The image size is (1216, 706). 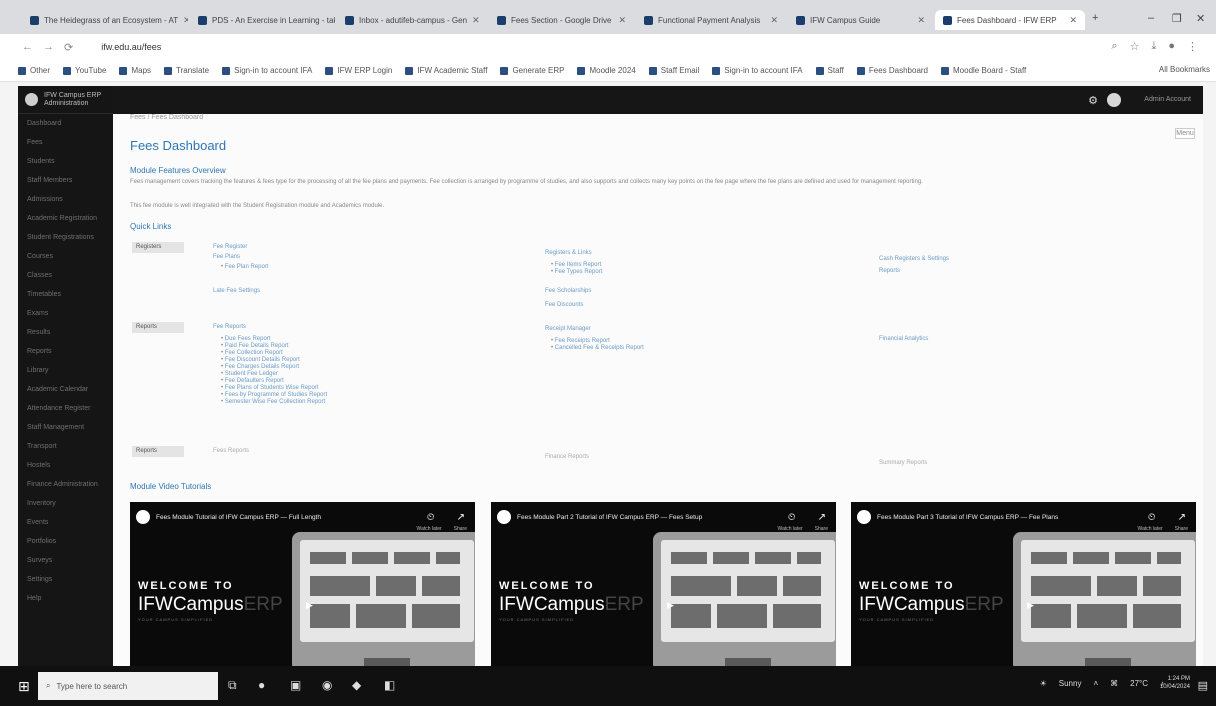 I want to click on sidebar-item: Help, so click(x=65, y=598).